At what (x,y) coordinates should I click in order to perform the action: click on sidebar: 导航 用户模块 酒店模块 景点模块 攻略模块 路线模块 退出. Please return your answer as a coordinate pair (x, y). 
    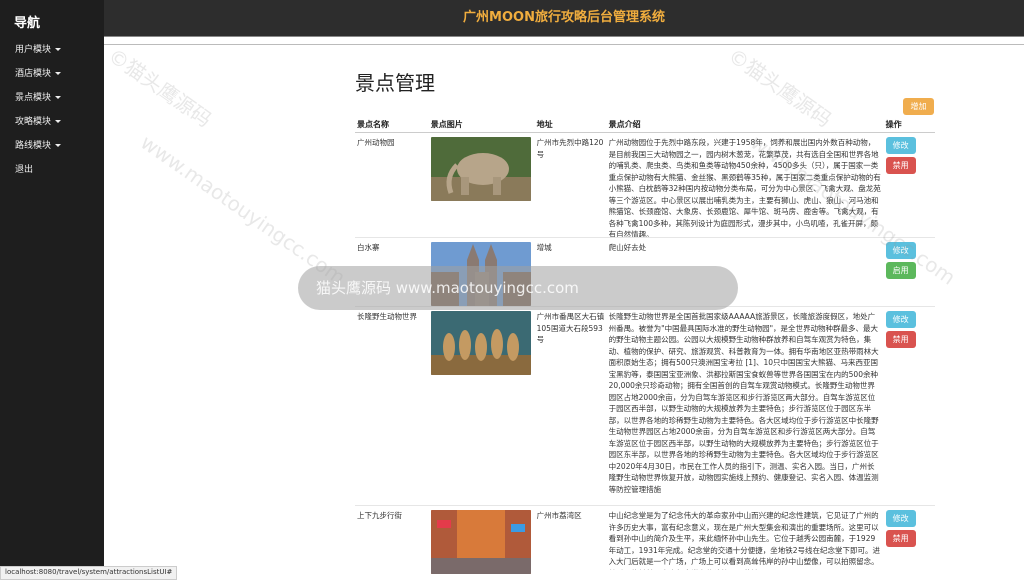
    Looking at the image, I should click on (52, 289).